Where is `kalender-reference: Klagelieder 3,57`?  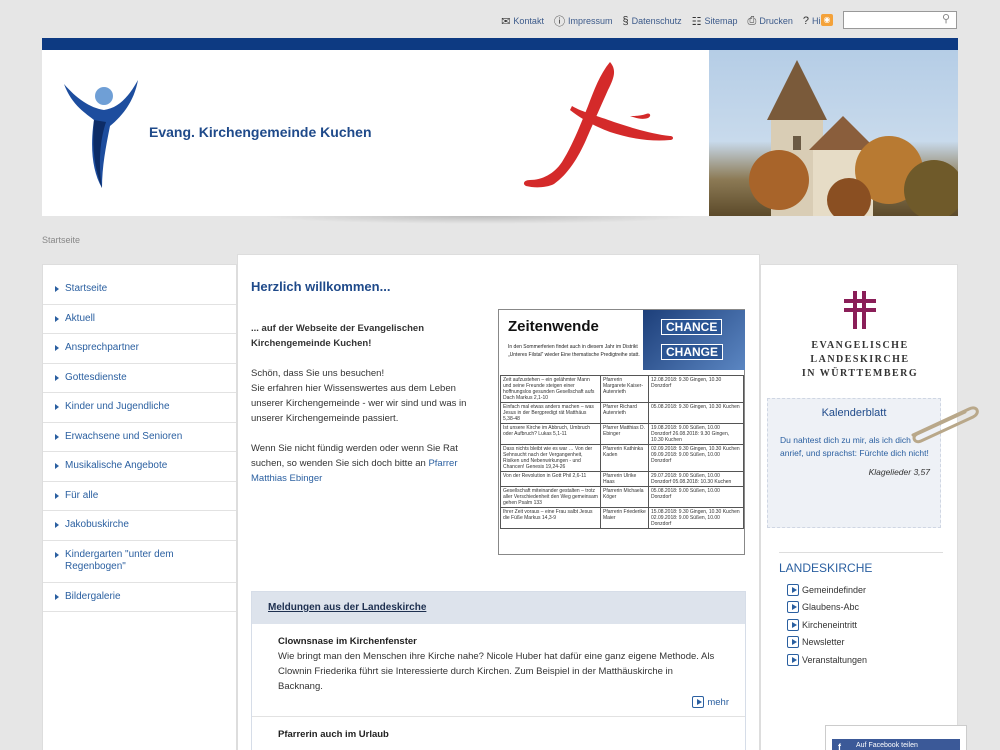 kalender-reference: Klagelieder 3,57 is located at coordinates (899, 472).